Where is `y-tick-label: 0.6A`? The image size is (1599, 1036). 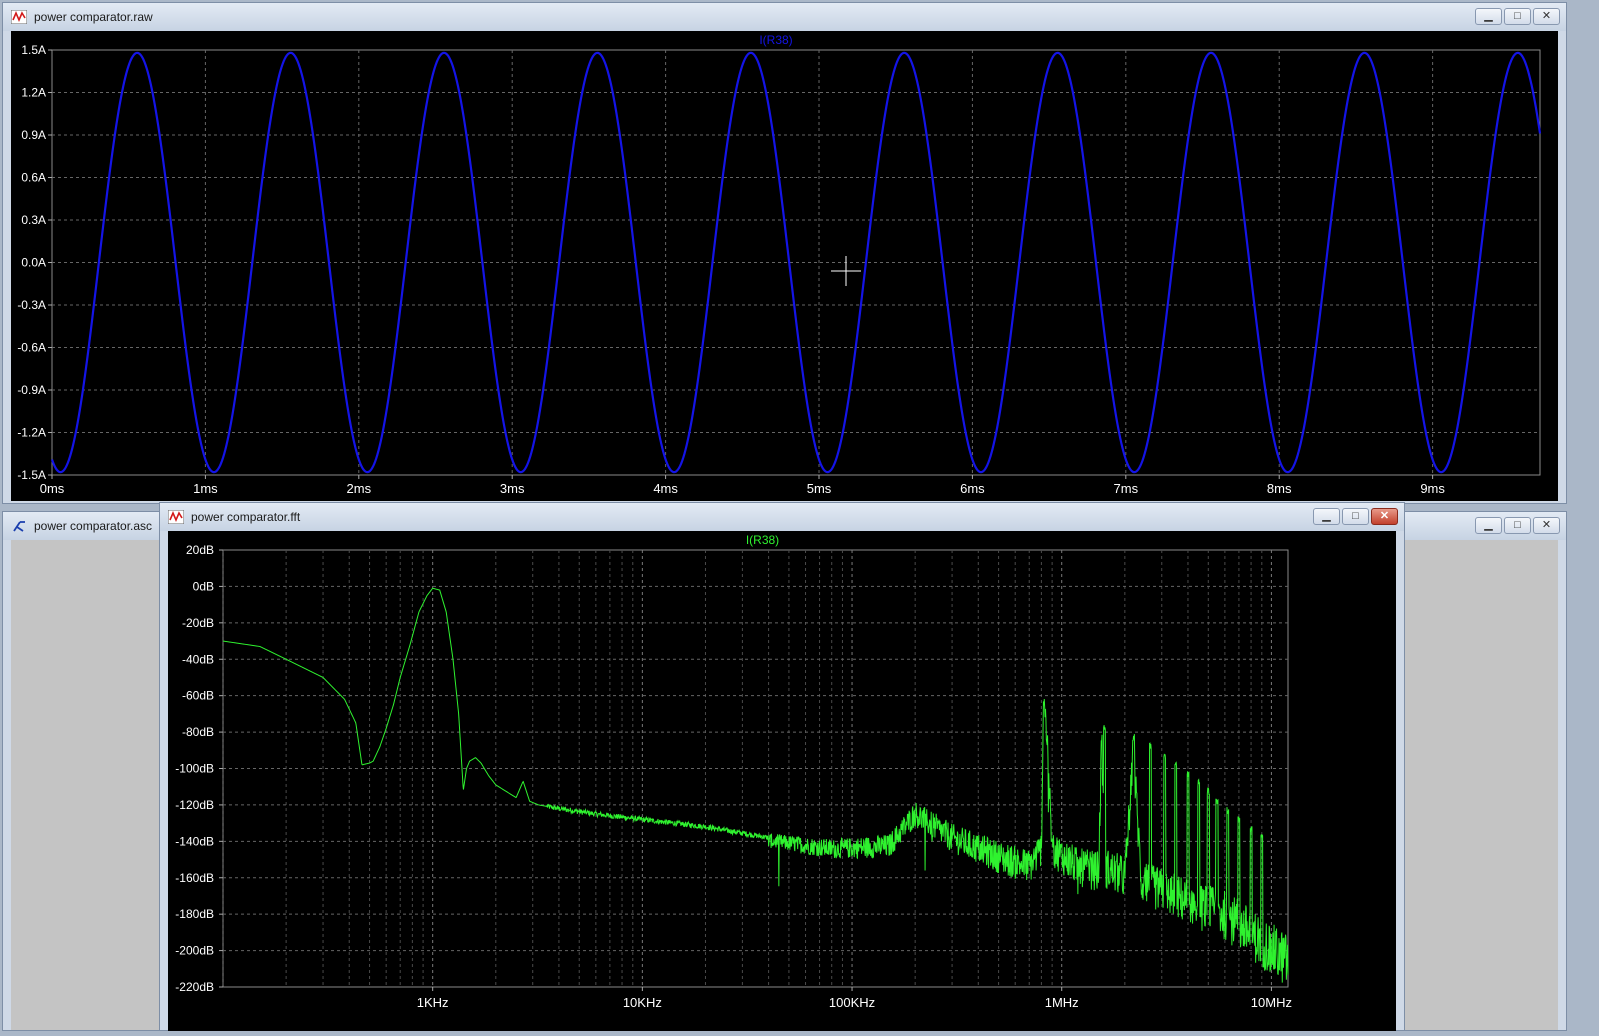
y-tick-label: 0.6A is located at coordinates (33, 178).